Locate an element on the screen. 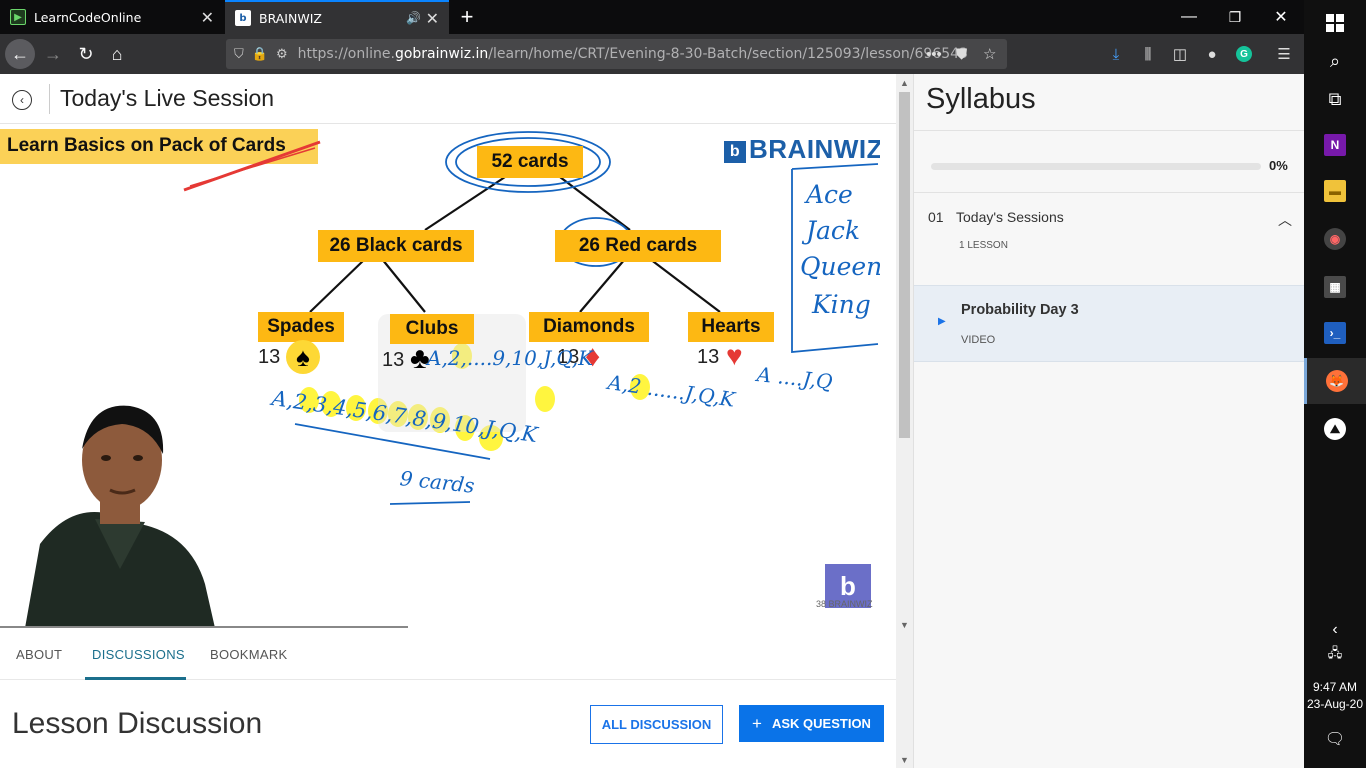 This screenshot has height=768, width=1366. clock-time: 9:47 AM is located at coordinates (1335, 687).